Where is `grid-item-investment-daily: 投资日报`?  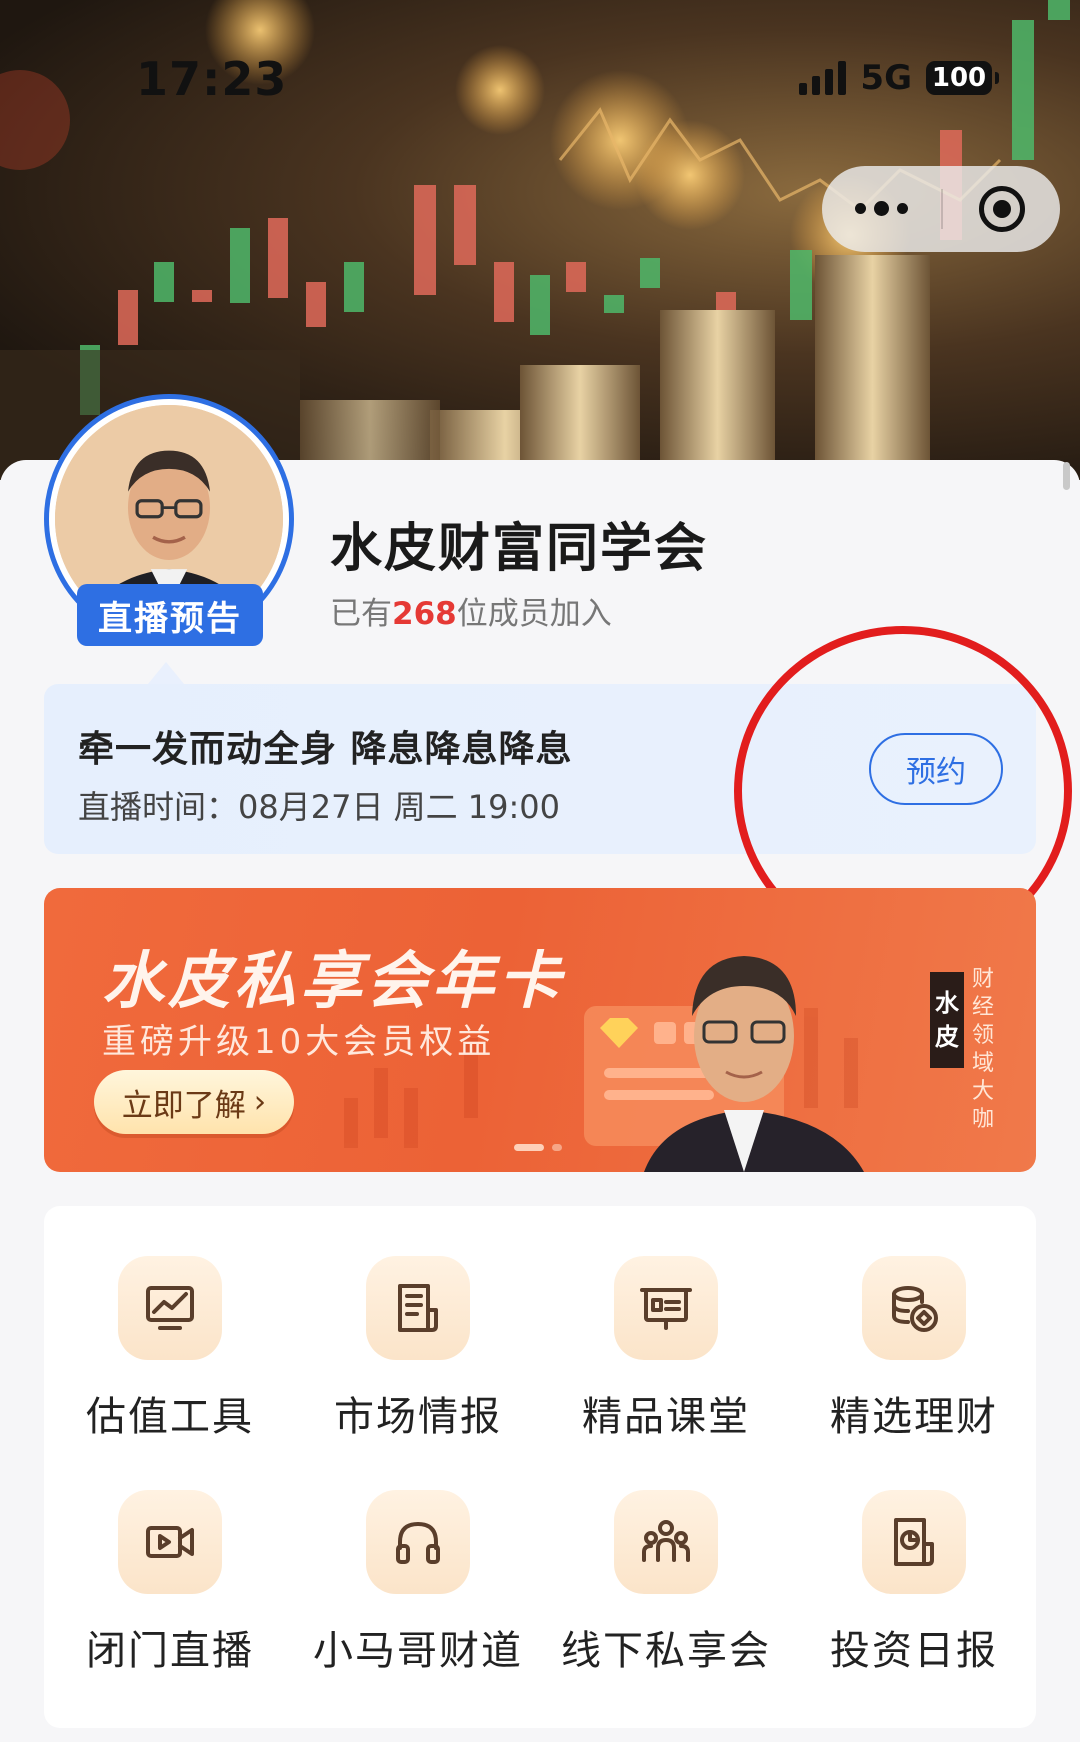 grid-item-investment-daily: 投资日报 is located at coordinates (912, 1590).